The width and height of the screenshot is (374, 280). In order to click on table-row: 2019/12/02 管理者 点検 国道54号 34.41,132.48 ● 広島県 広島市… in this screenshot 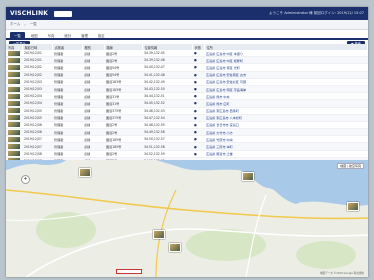, I will do `click(187, 75)`.